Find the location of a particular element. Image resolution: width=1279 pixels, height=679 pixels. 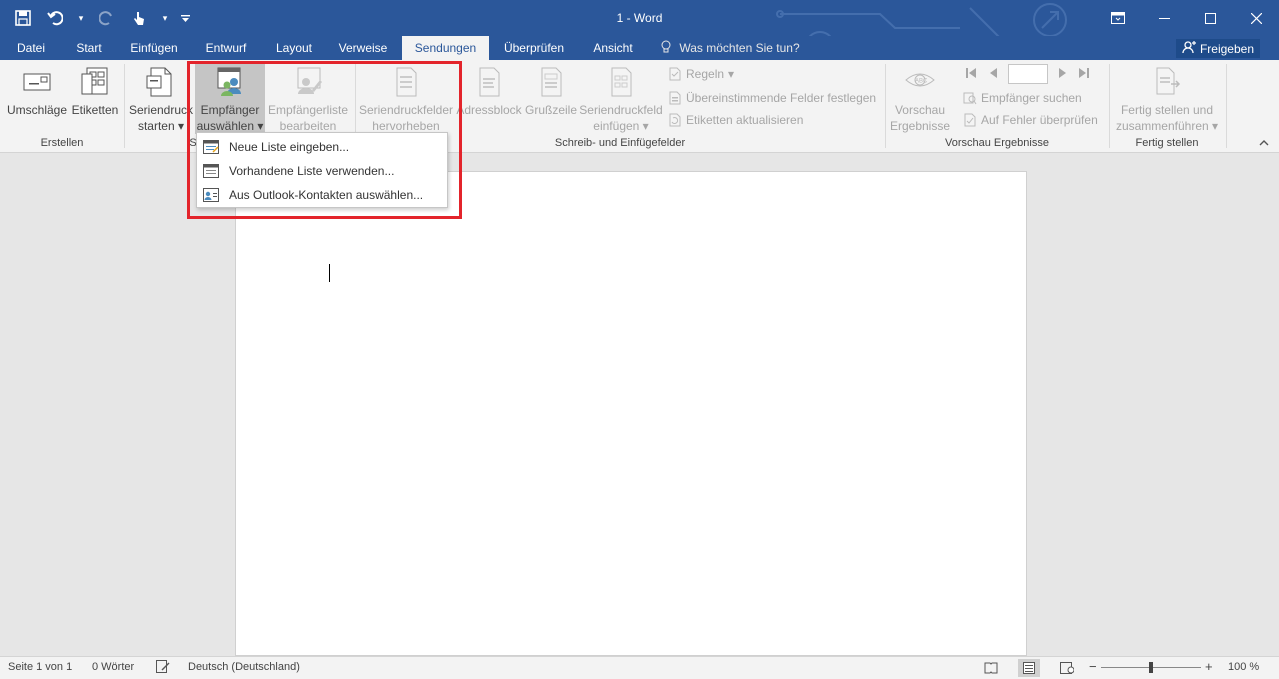

etiketten-aktualisieren-button: Etiketten aktualisieren is located at coordinates (735, 120).